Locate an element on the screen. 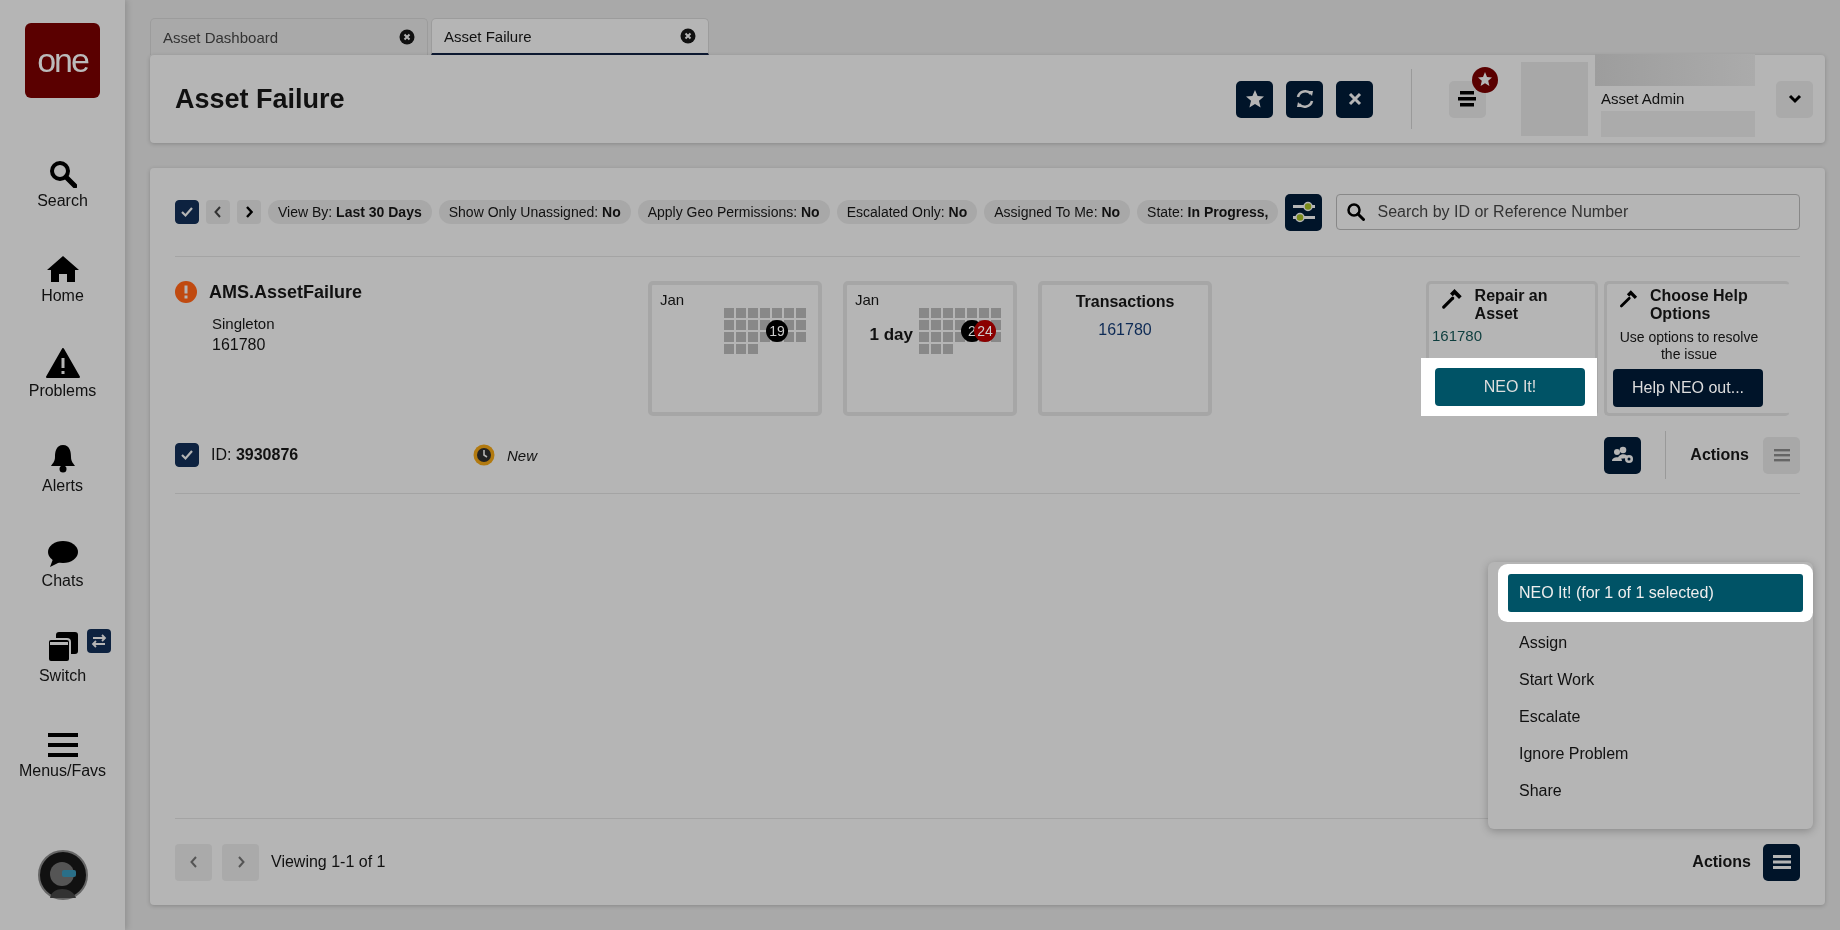 Image resolution: width=1840 pixels, height=930 pixels. user-menu-button is located at coordinates (1794, 99).